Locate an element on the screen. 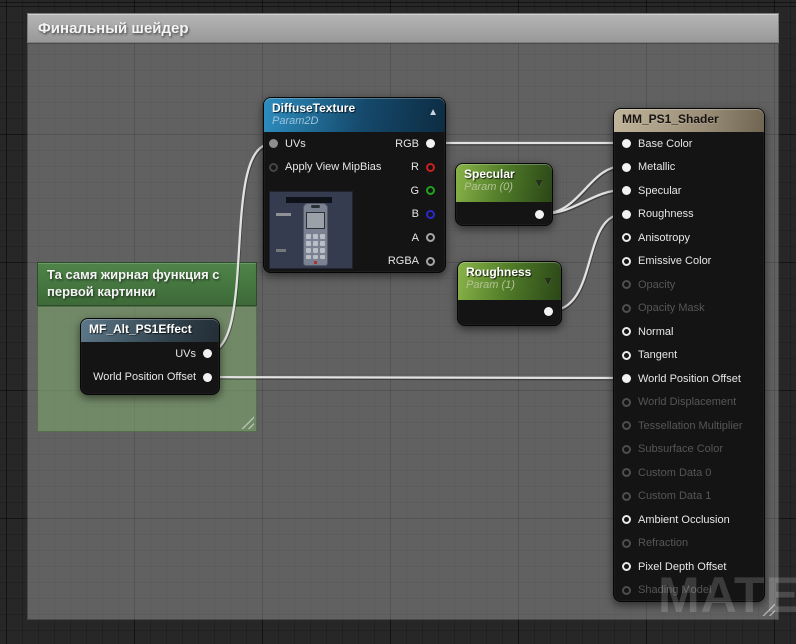 The image size is (796, 644). output-row-world-position-offset: World Position Offset is located at coordinates (146, 378).